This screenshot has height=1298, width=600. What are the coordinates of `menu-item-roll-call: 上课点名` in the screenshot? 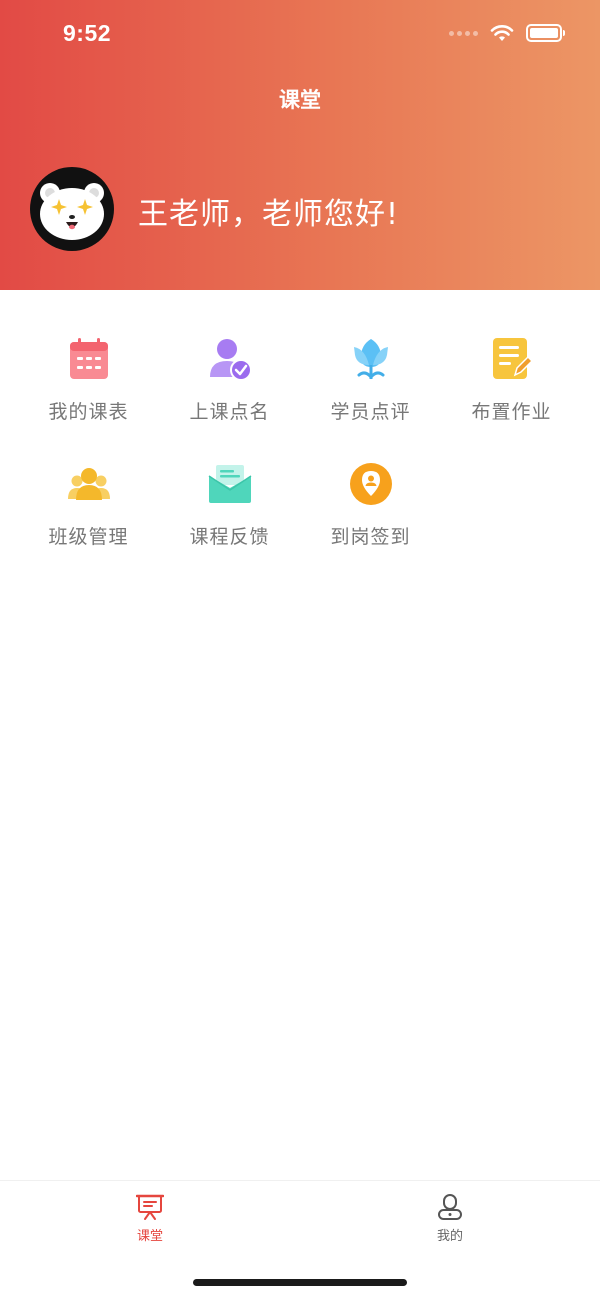 It's located at (229, 381).